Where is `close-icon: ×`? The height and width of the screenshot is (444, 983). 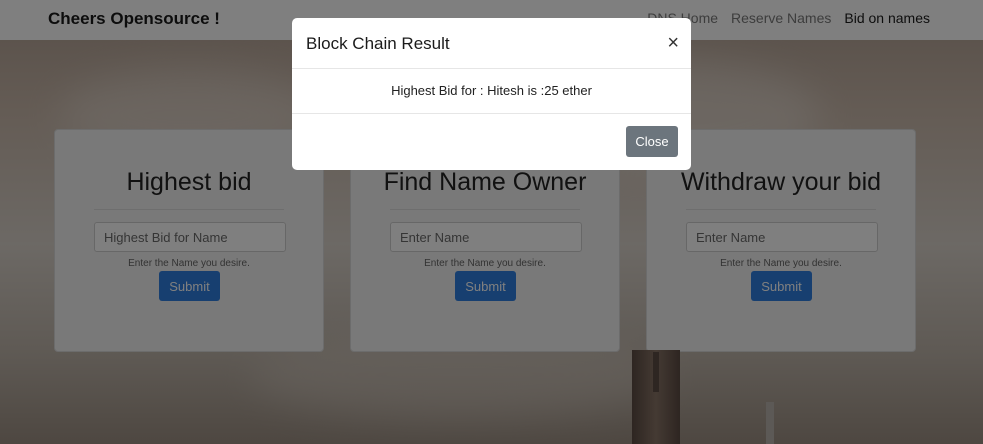 close-icon: × is located at coordinates (673, 43).